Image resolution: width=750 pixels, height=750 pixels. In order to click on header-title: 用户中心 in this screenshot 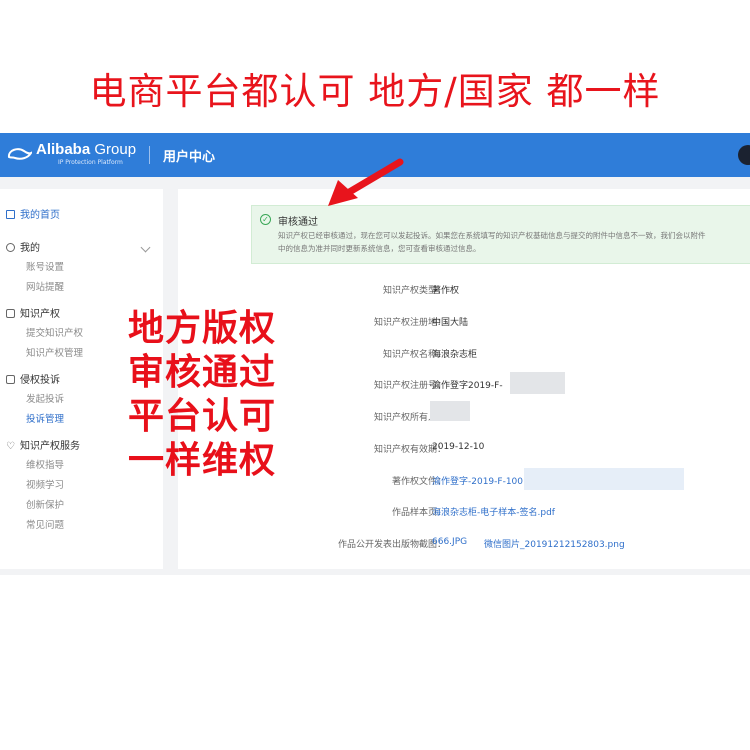, I will do `click(189, 157)`.